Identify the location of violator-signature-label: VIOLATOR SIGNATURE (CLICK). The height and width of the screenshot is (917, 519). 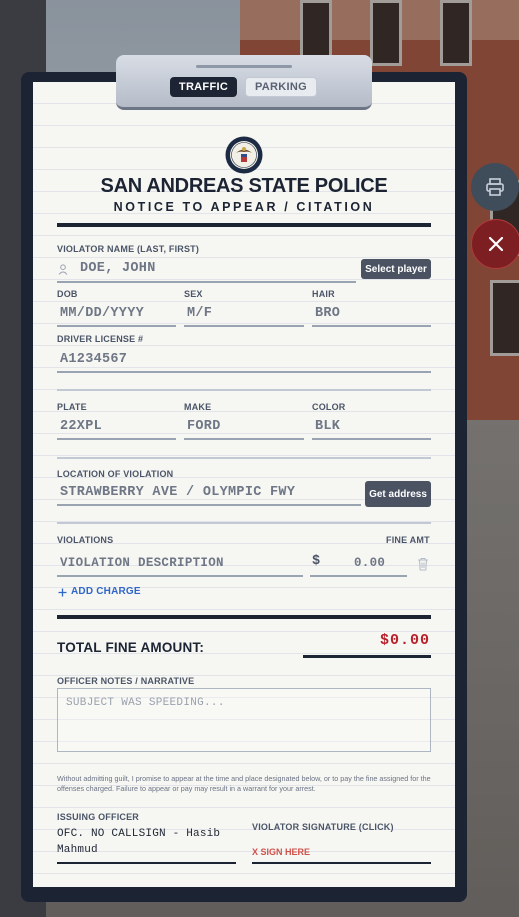
(323, 827).